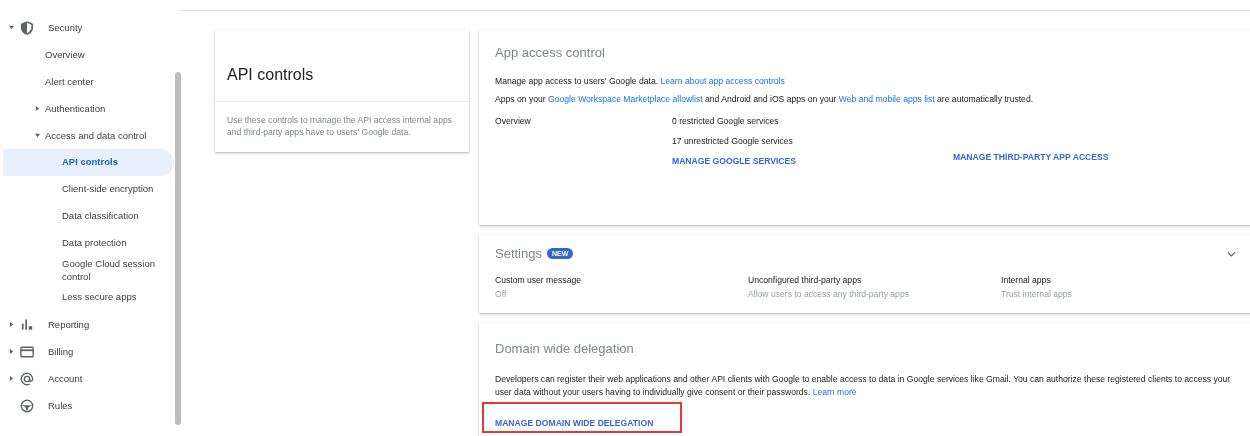 This screenshot has width=1250, height=436. What do you see at coordinates (886, 99) in the screenshot?
I see `text-link: Web and mobile apps list` at bounding box center [886, 99].